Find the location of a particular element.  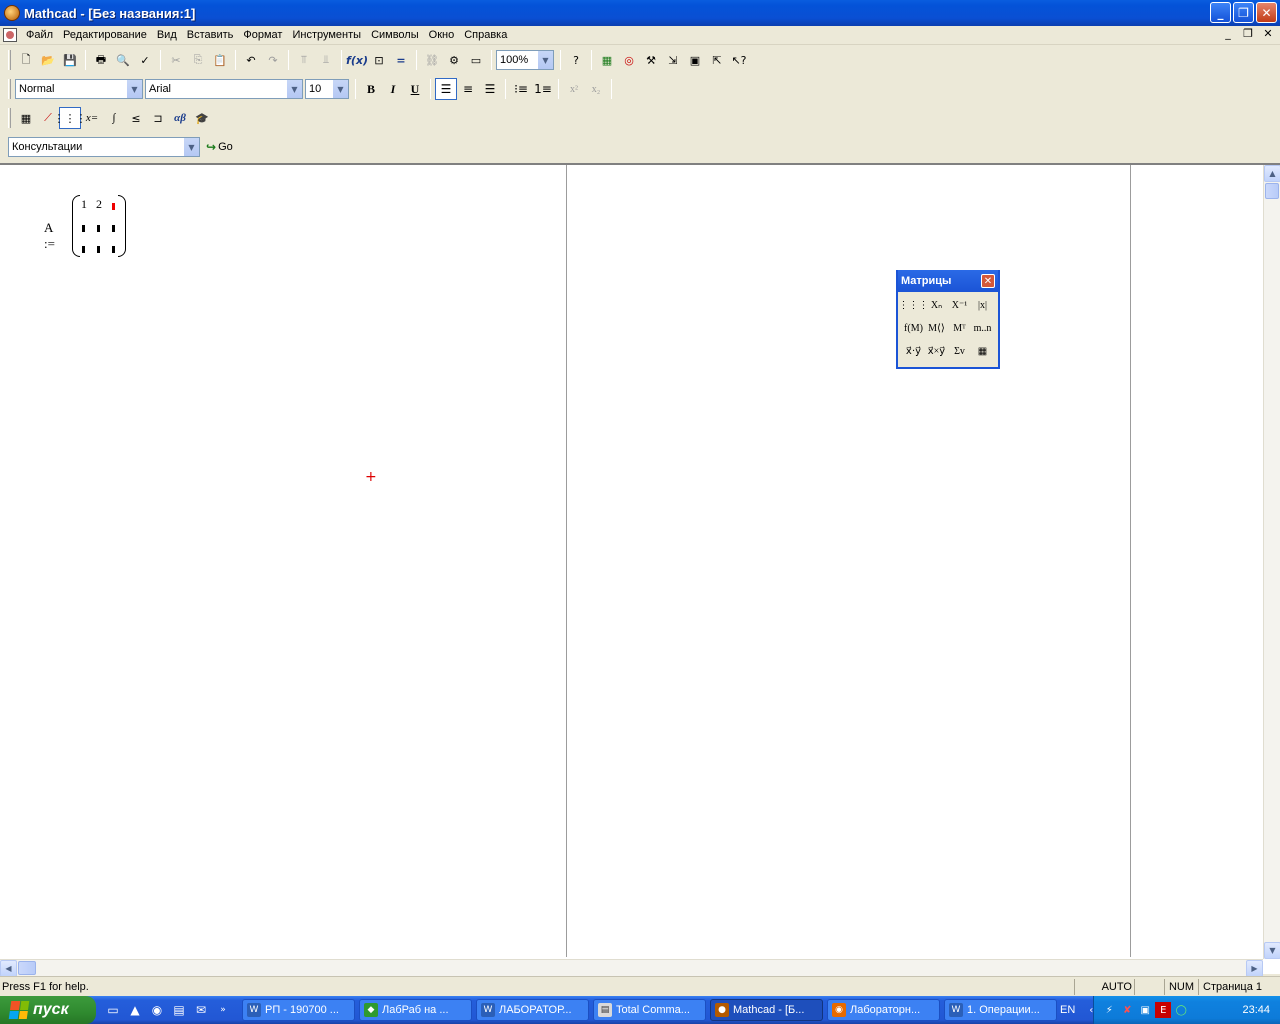

network-icon: ⚡ is located at coordinates (1109, 1010).